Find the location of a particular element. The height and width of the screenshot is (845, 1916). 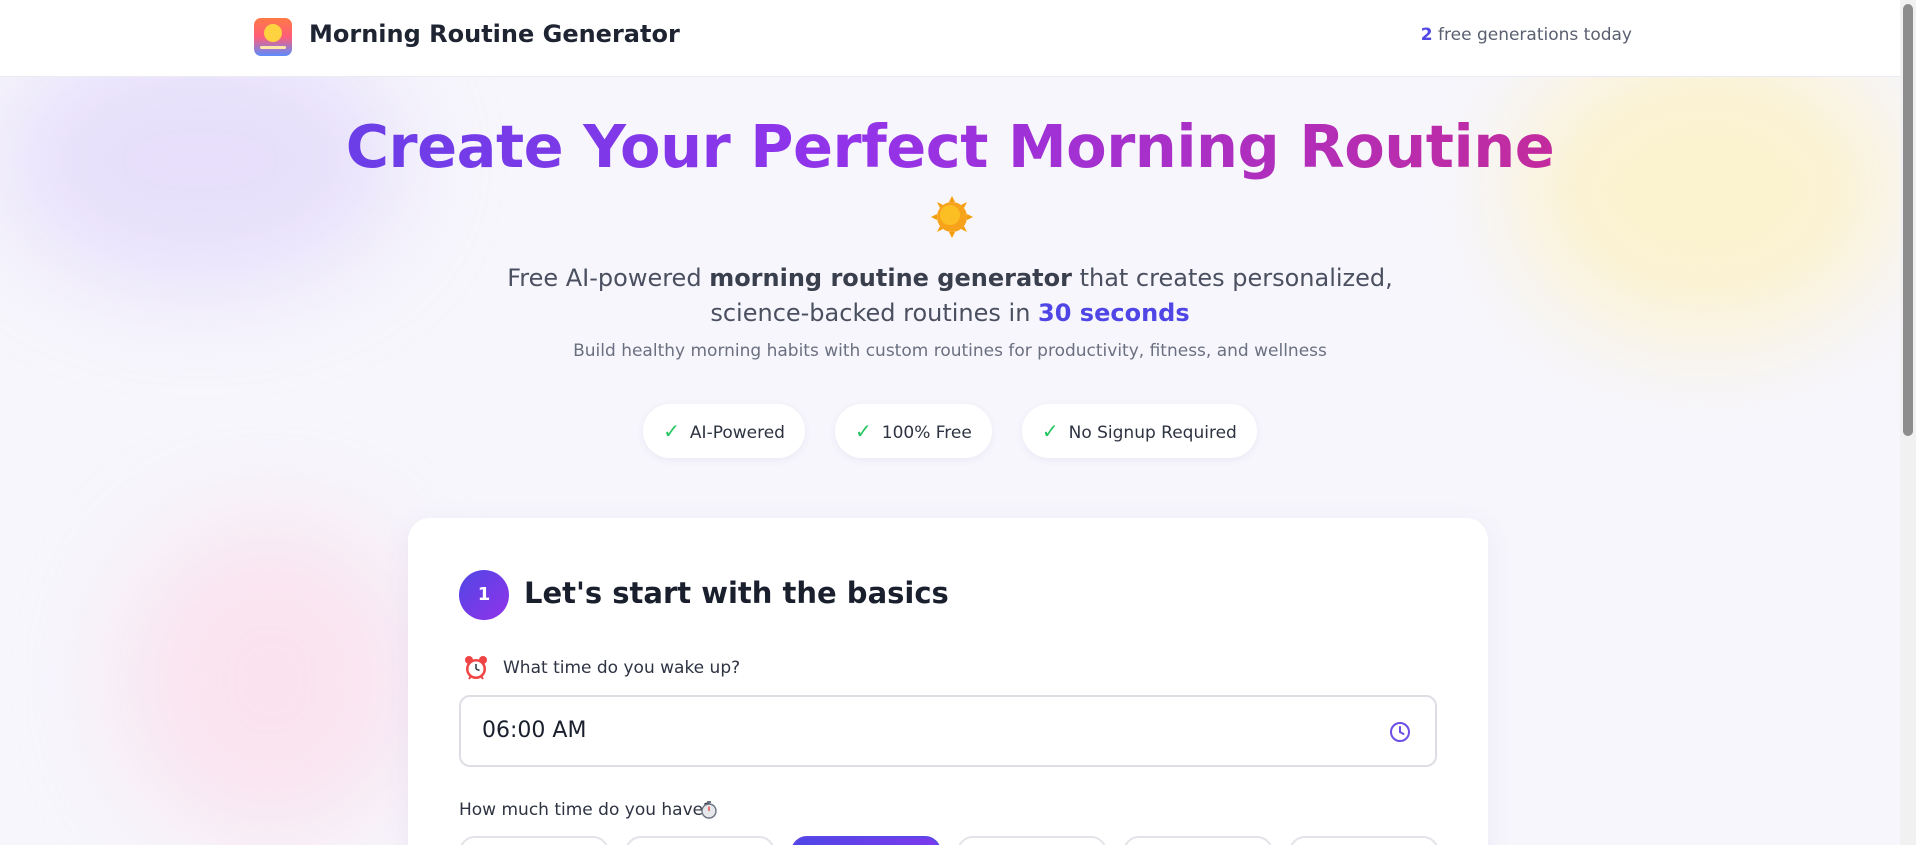

hero-subtitle-bold: morning routine generator is located at coordinates (890, 278).